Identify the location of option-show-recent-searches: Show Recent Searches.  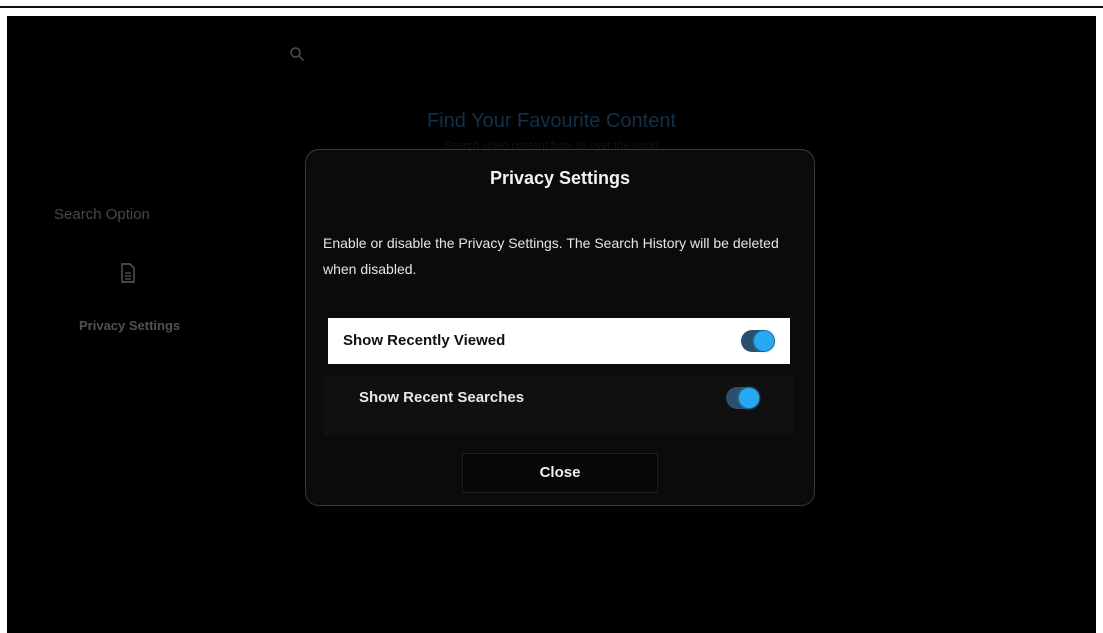
(559, 405).